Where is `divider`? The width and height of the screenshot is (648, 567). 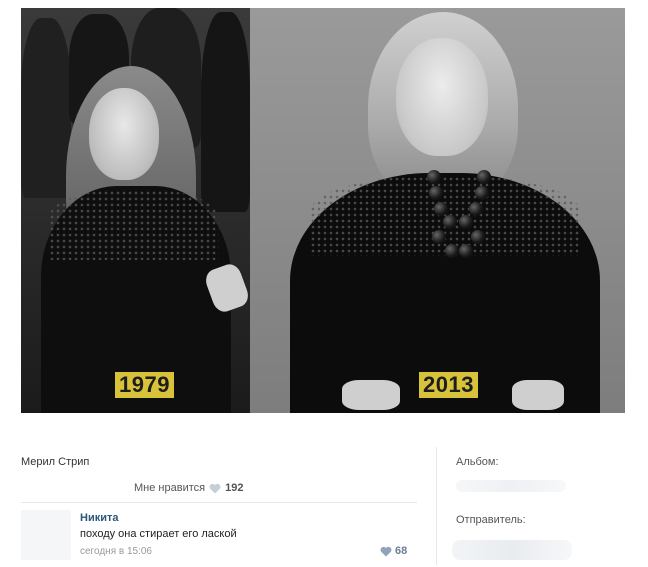 divider is located at coordinates (219, 502).